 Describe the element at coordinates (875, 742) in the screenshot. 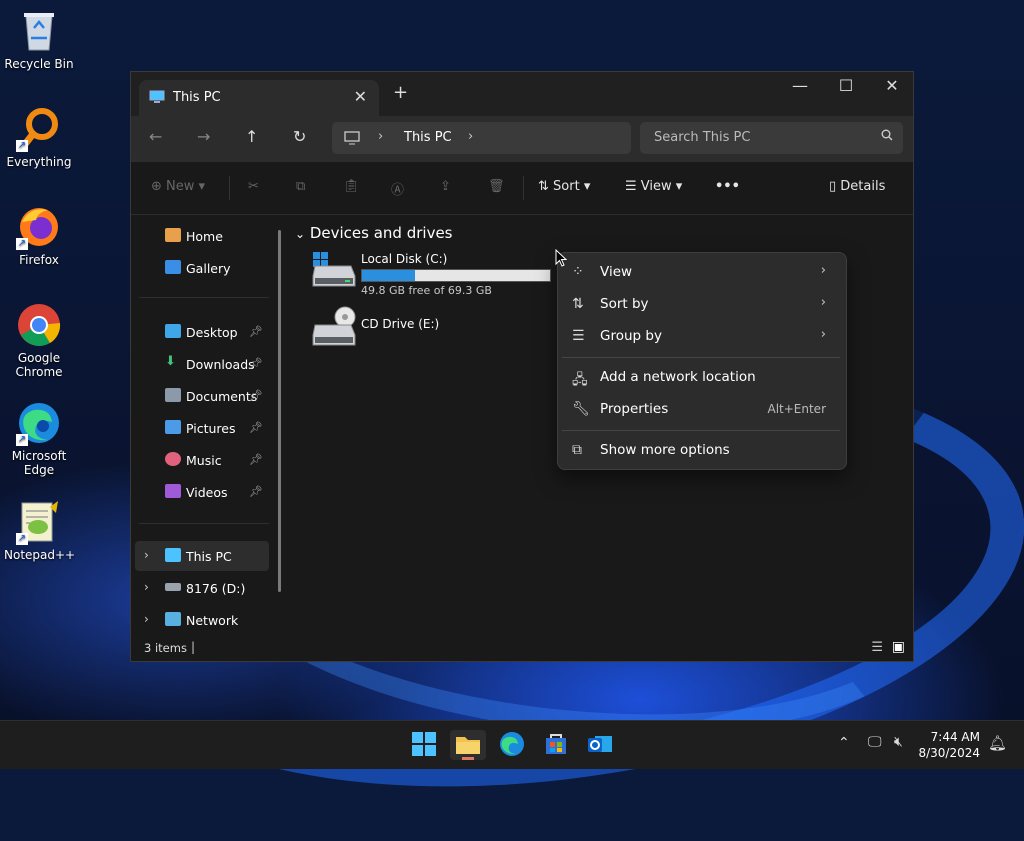

I see `network-status-icon: 🖵︎` at that location.